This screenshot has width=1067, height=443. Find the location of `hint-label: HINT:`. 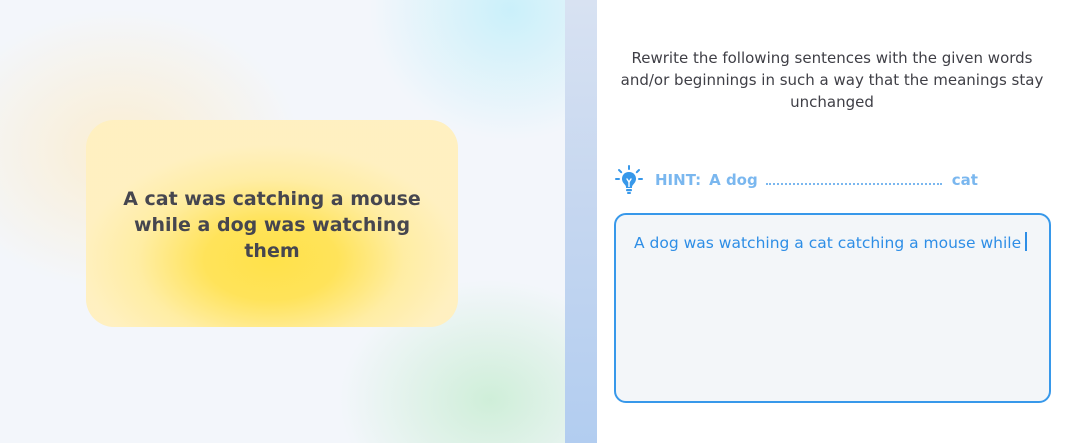

hint-label: HINT: is located at coordinates (678, 180).